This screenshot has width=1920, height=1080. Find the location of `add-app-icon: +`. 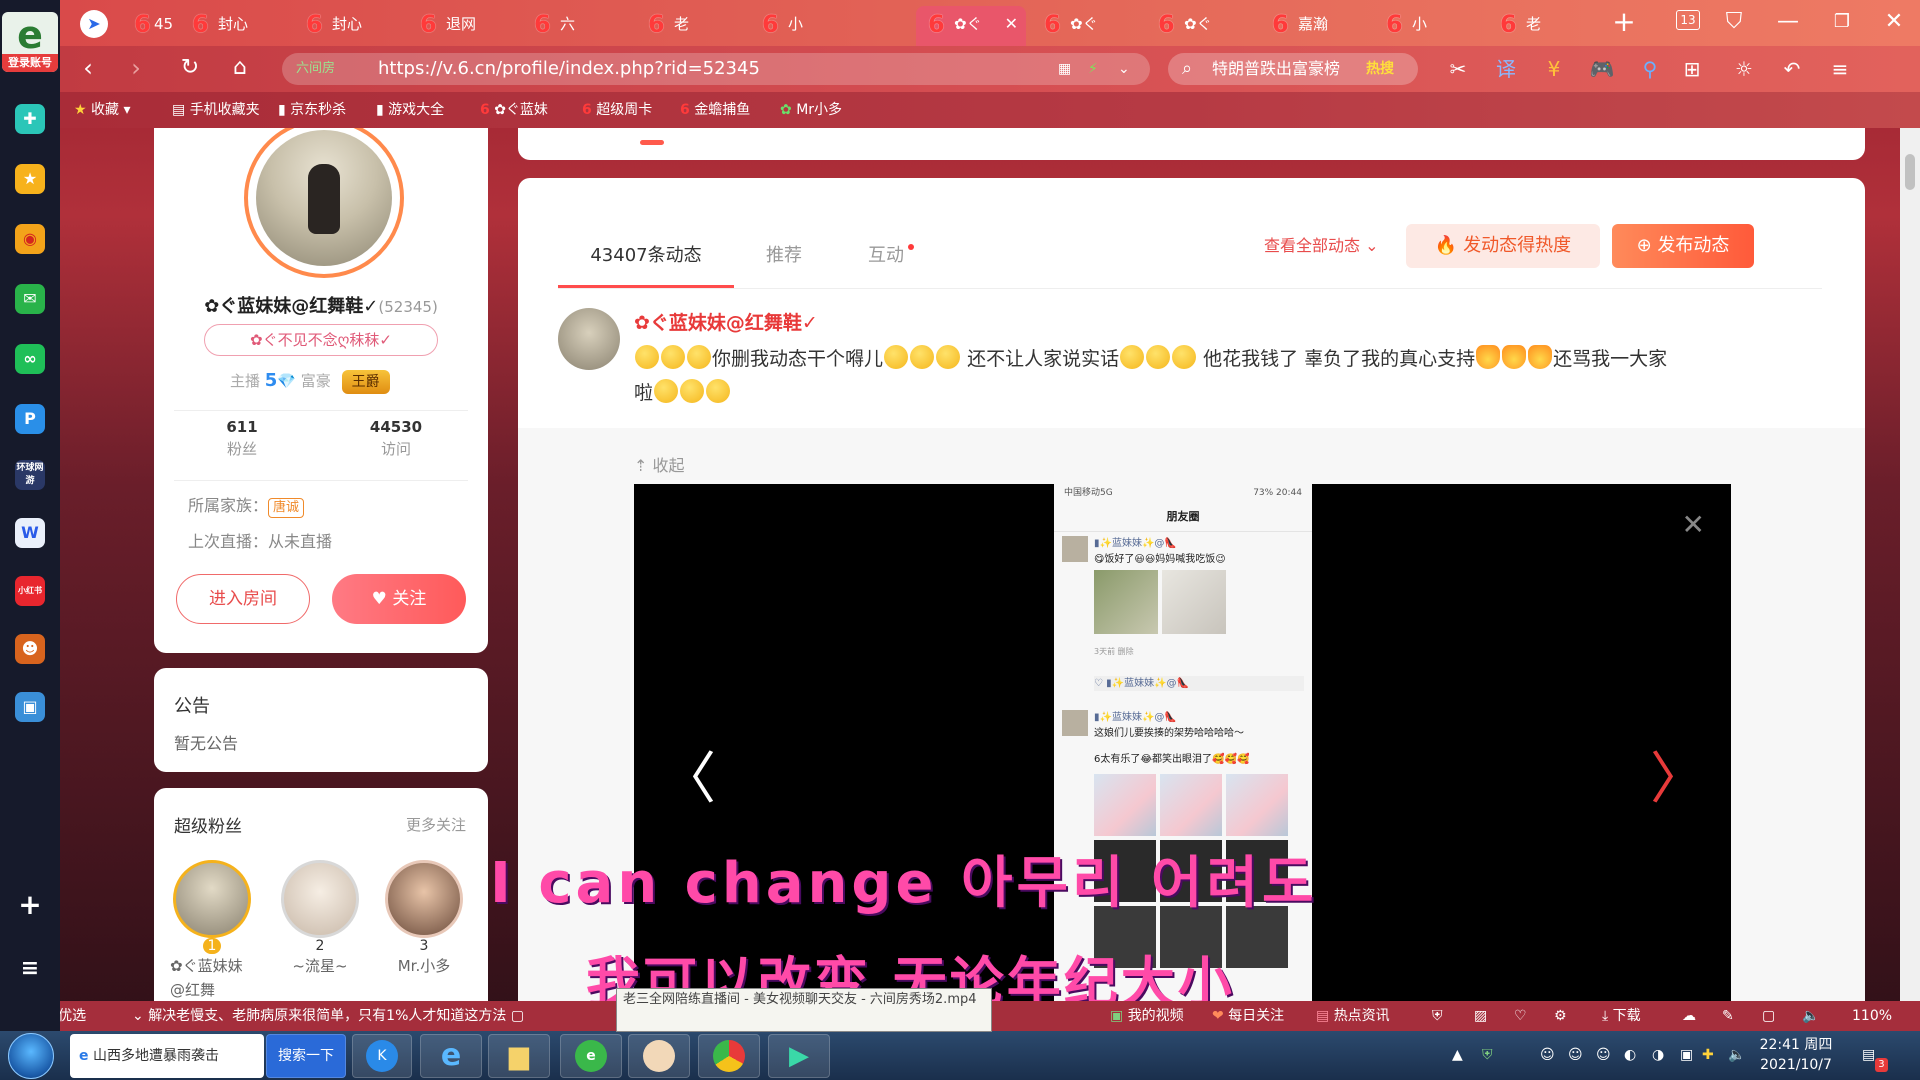

add-app-icon: + is located at coordinates (30, 905).